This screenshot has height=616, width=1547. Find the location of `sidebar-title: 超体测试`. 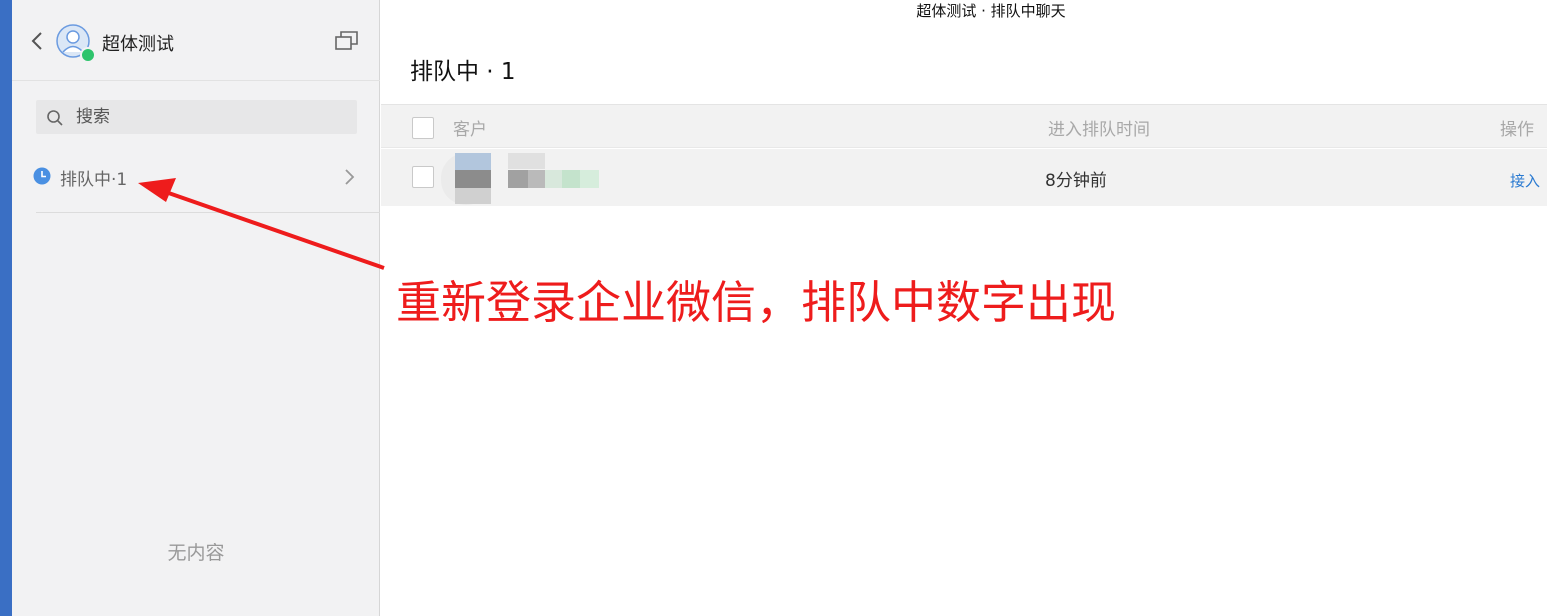

sidebar-title: 超体测试 is located at coordinates (138, 44).